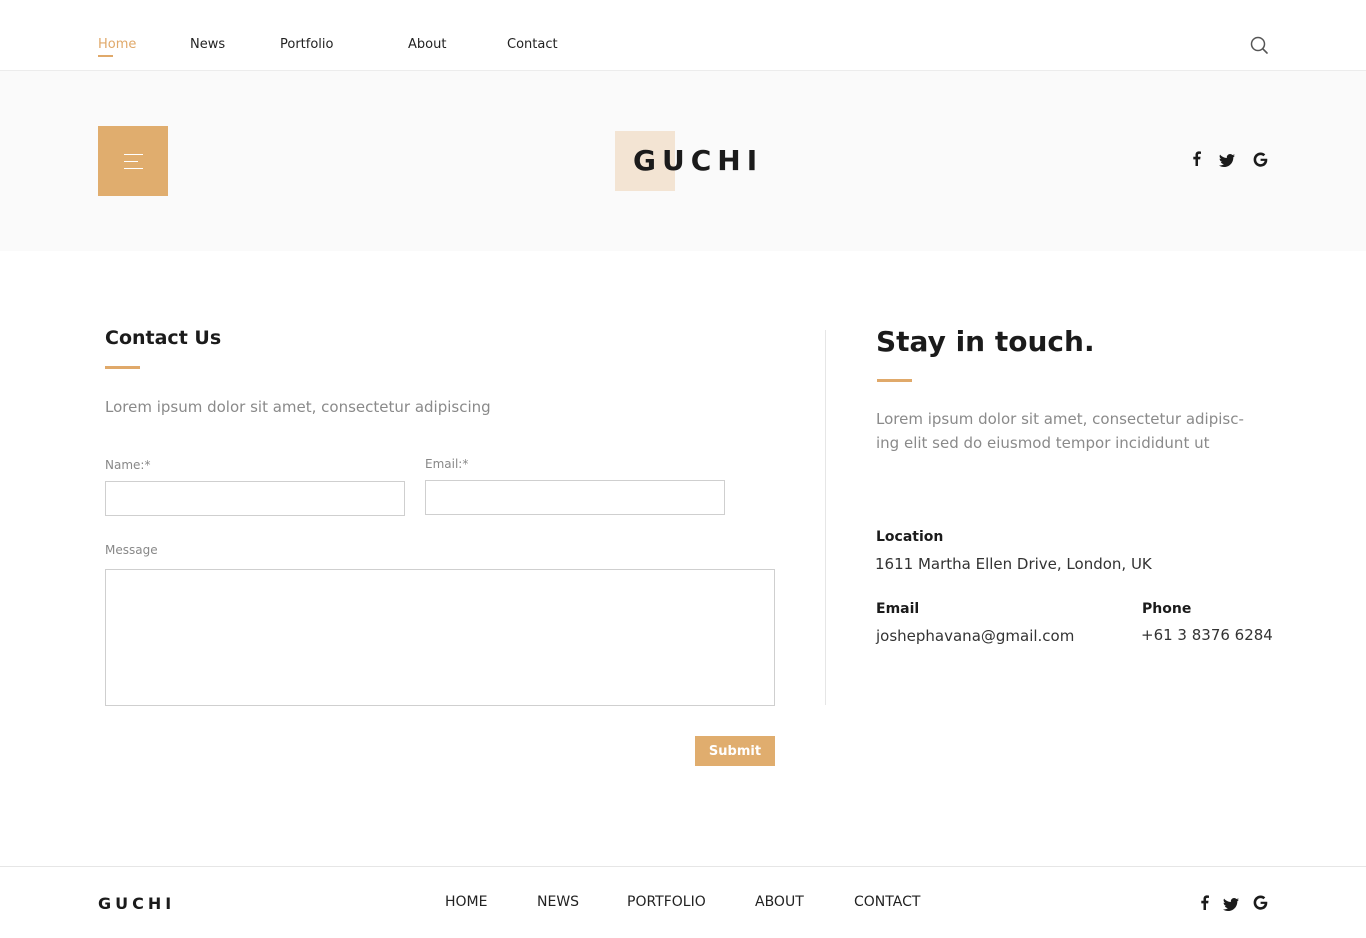  Describe the element at coordinates (447, 464) in the screenshot. I see `email-label: Email:*` at that location.